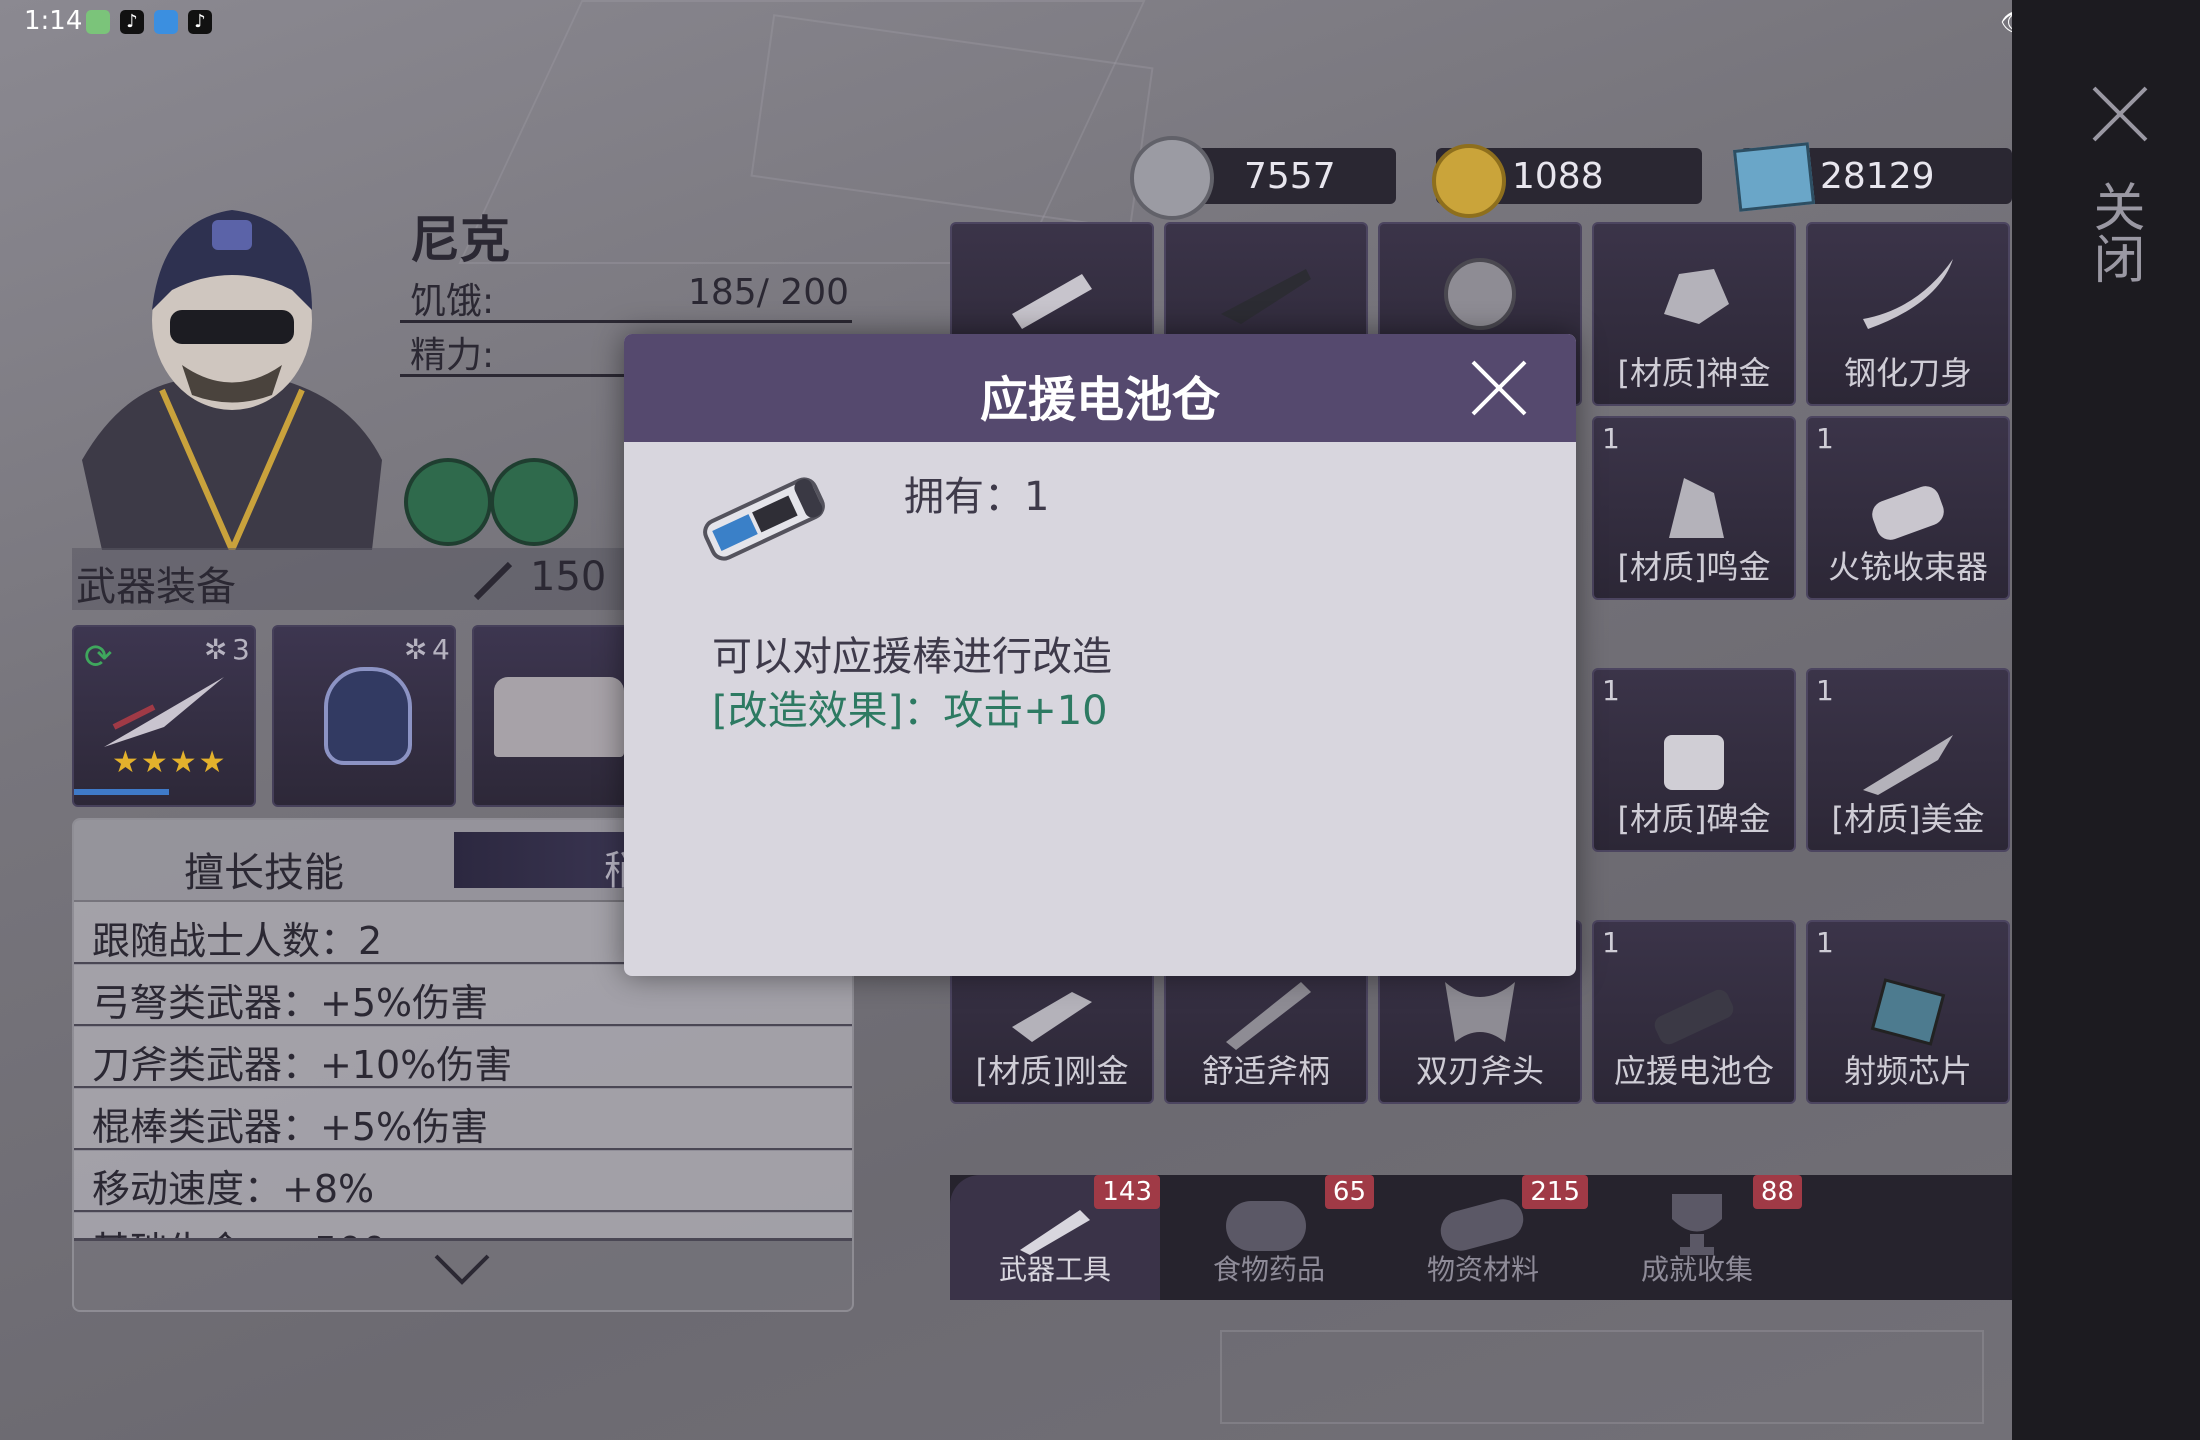 This screenshot has height=1440, width=2200. I want to click on tab-food-medicine: 65 食物药品, so click(1269, 1237).